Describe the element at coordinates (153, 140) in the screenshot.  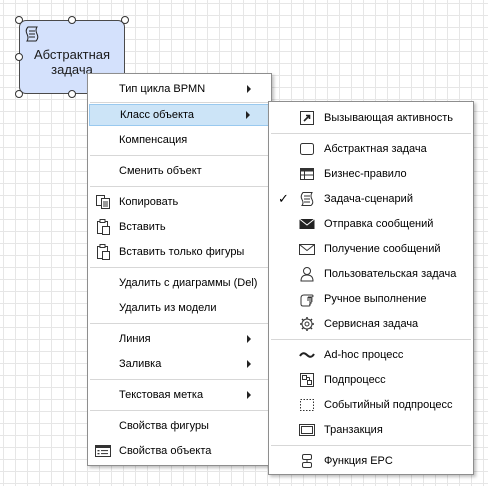
I see `menu-item-label: Компенсация` at that location.